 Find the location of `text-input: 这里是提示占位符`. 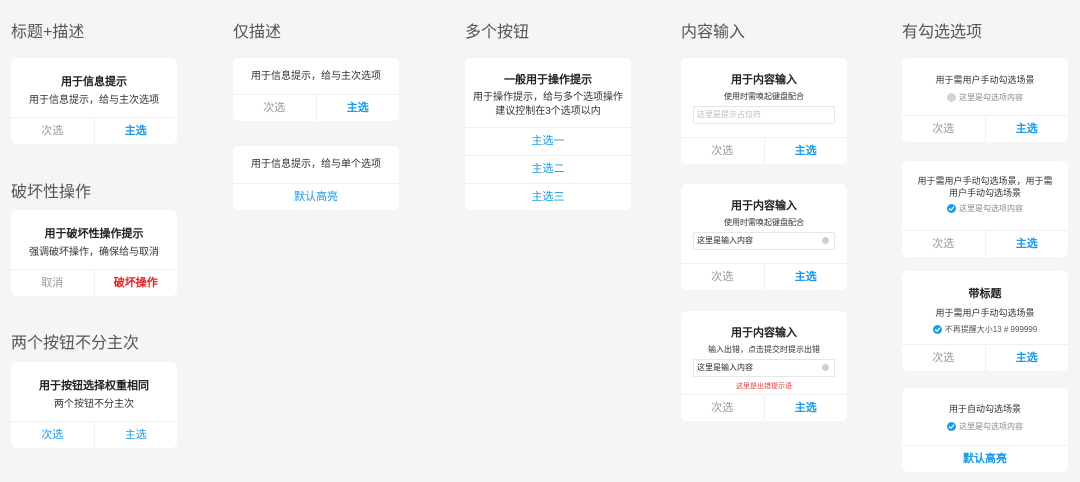

text-input: 这里是提示占位符 is located at coordinates (764, 115).